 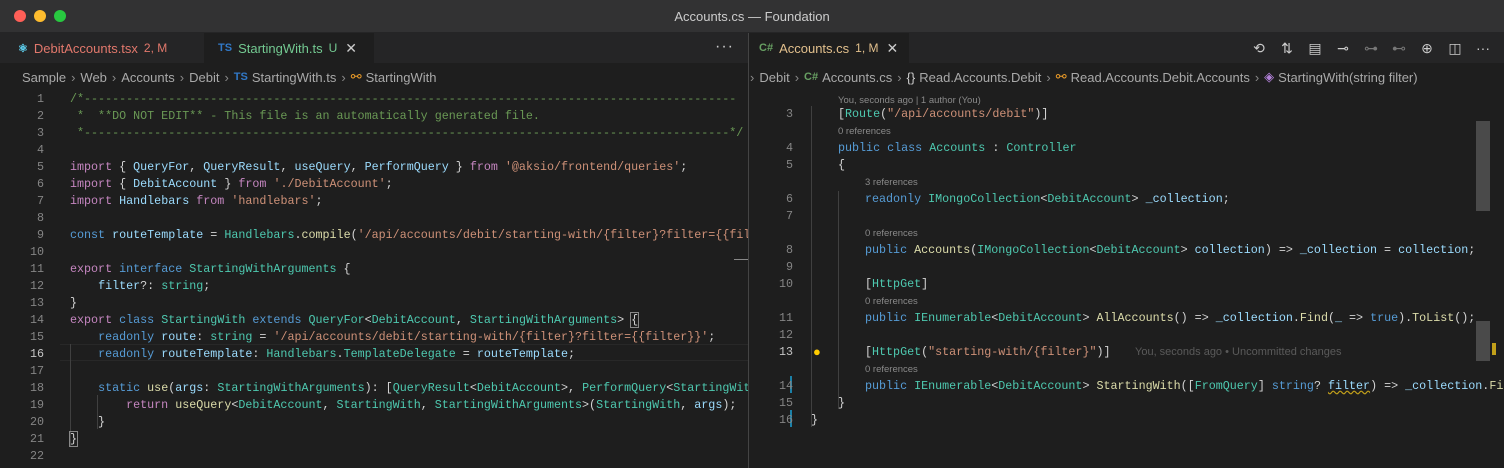 What do you see at coordinates (44, 77) in the screenshot?
I see `breadcrumb-item: Sample` at bounding box center [44, 77].